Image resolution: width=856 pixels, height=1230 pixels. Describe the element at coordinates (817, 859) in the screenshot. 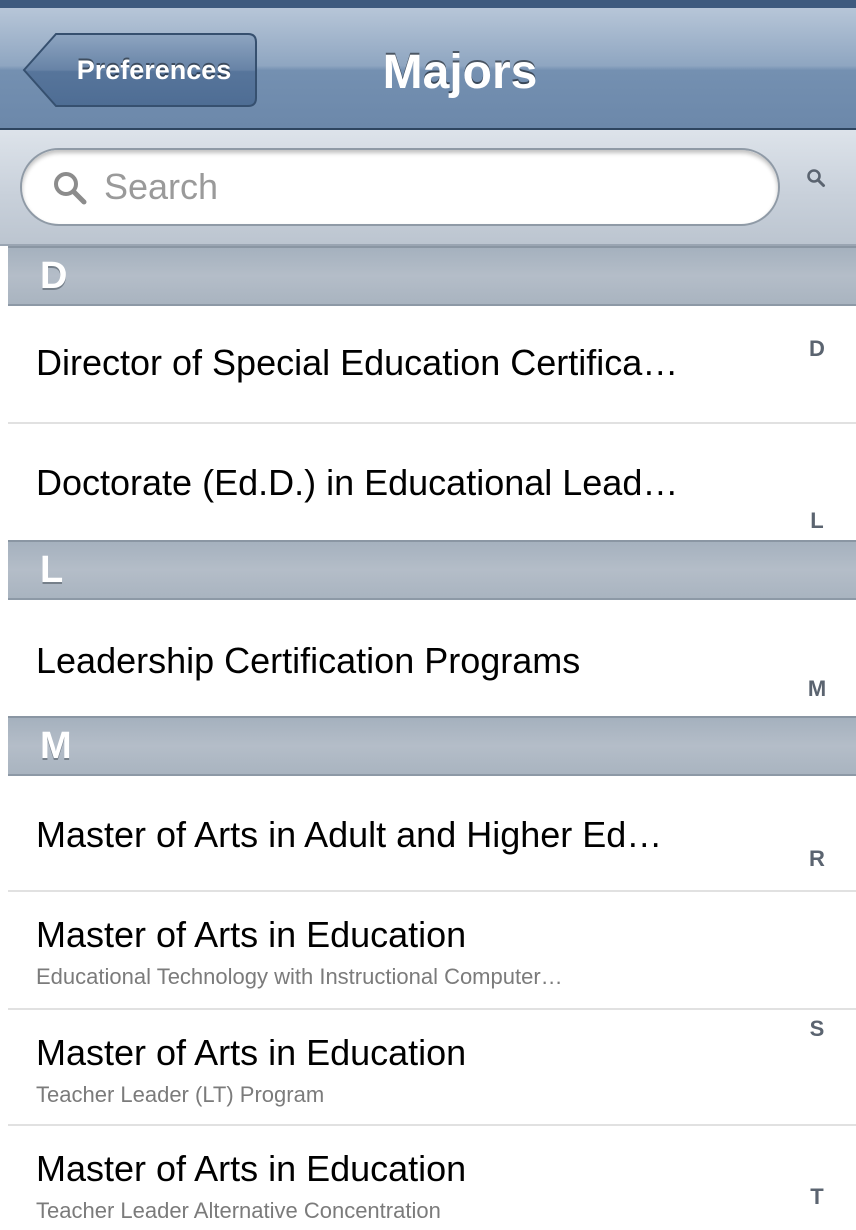

I see `index-letter-r: R` at that location.